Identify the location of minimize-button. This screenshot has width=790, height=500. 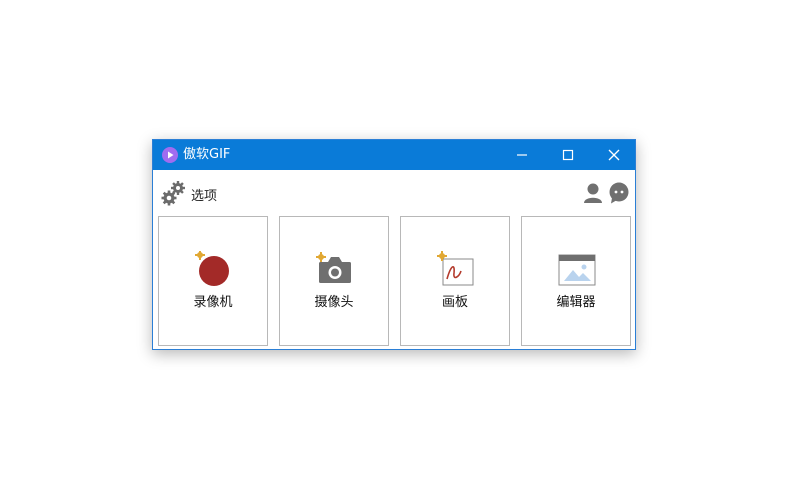
(522, 155).